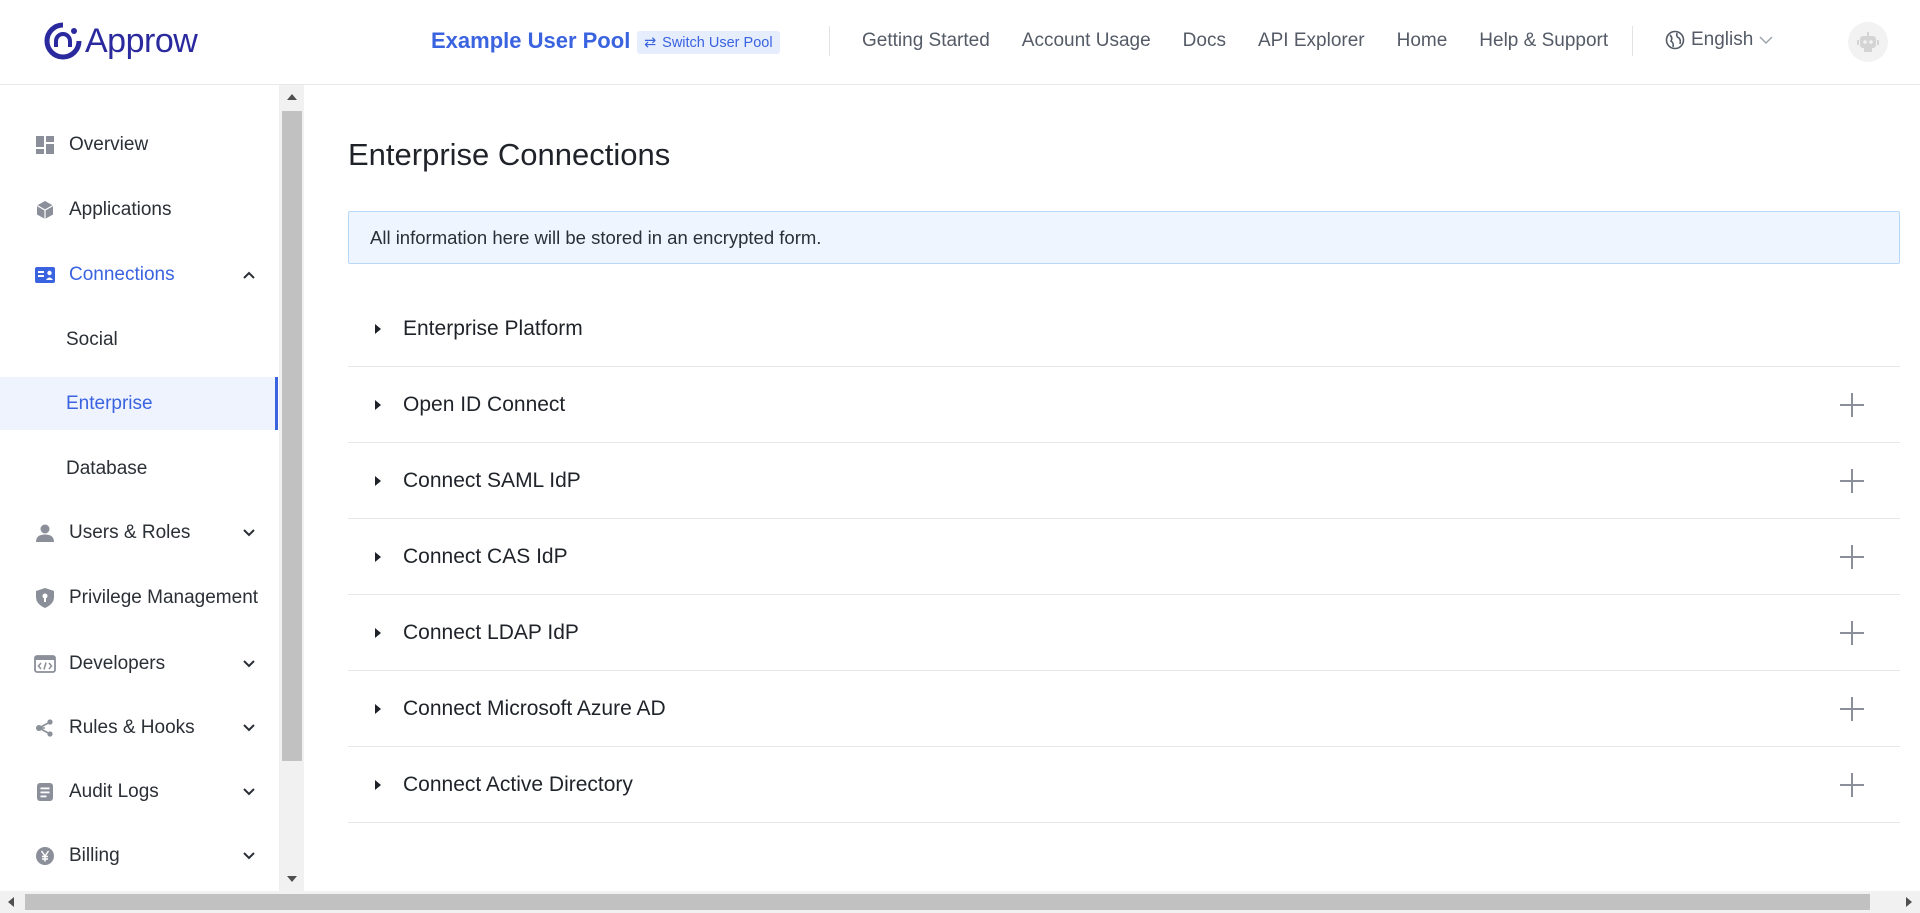  I want to click on logo-icon, so click(63, 41).